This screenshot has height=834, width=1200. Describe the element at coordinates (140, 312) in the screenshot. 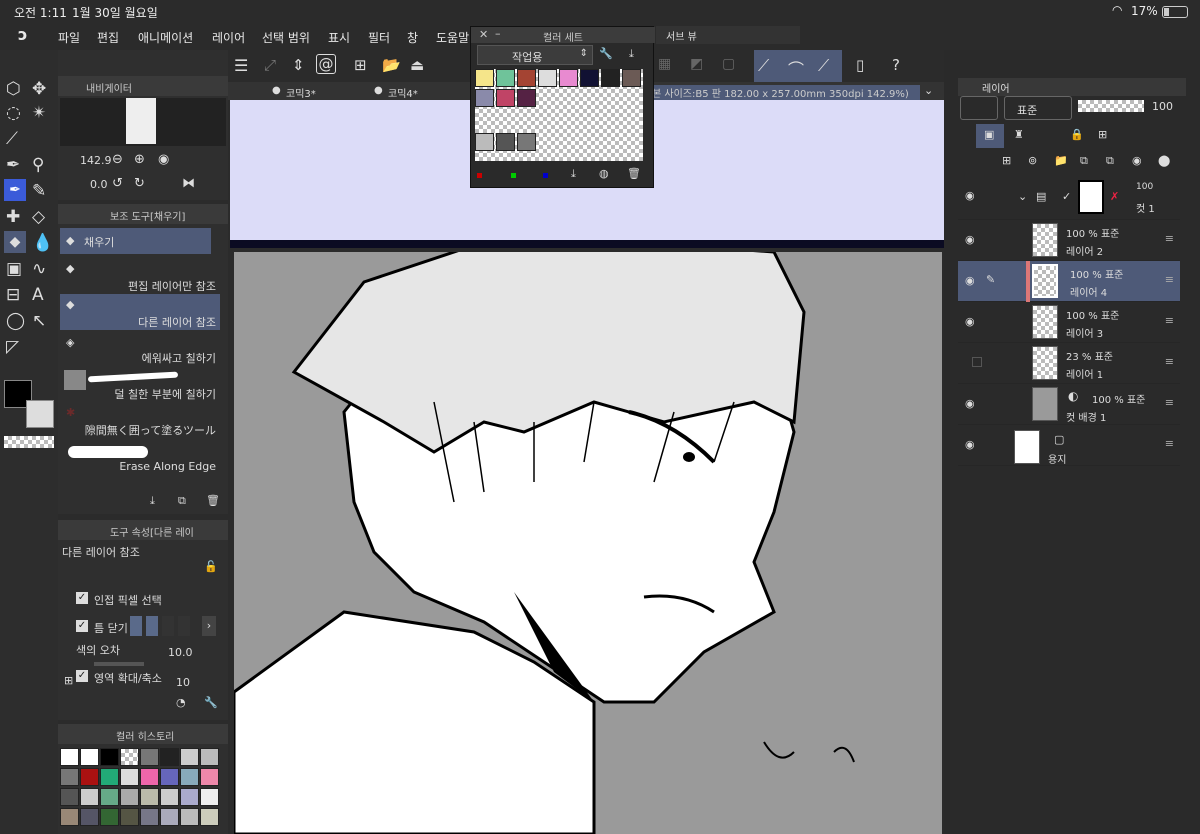

I see `subtool-item-other-layer: ◆ 다른 레이어 참조` at that location.